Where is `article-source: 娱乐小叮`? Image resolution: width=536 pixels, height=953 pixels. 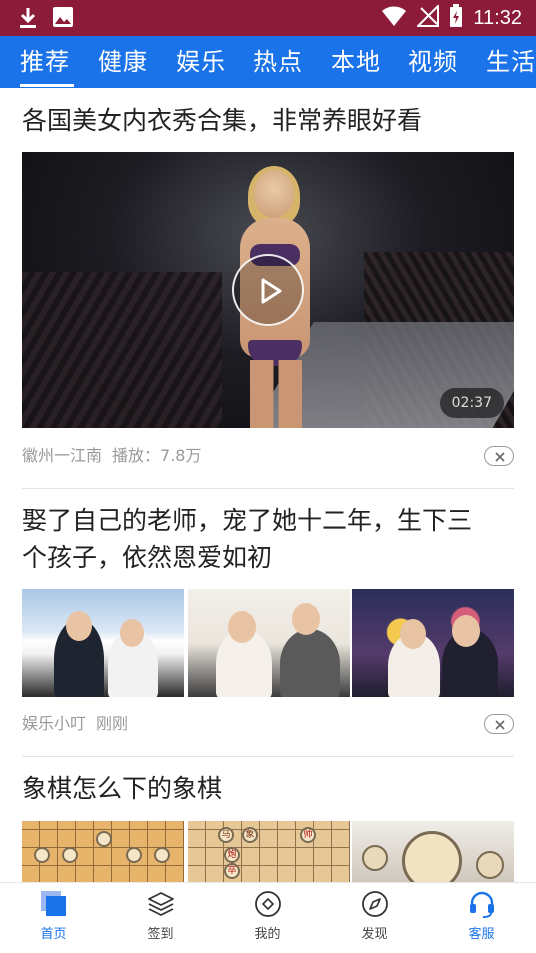
article-source: 娱乐小叮 is located at coordinates (54, 723).